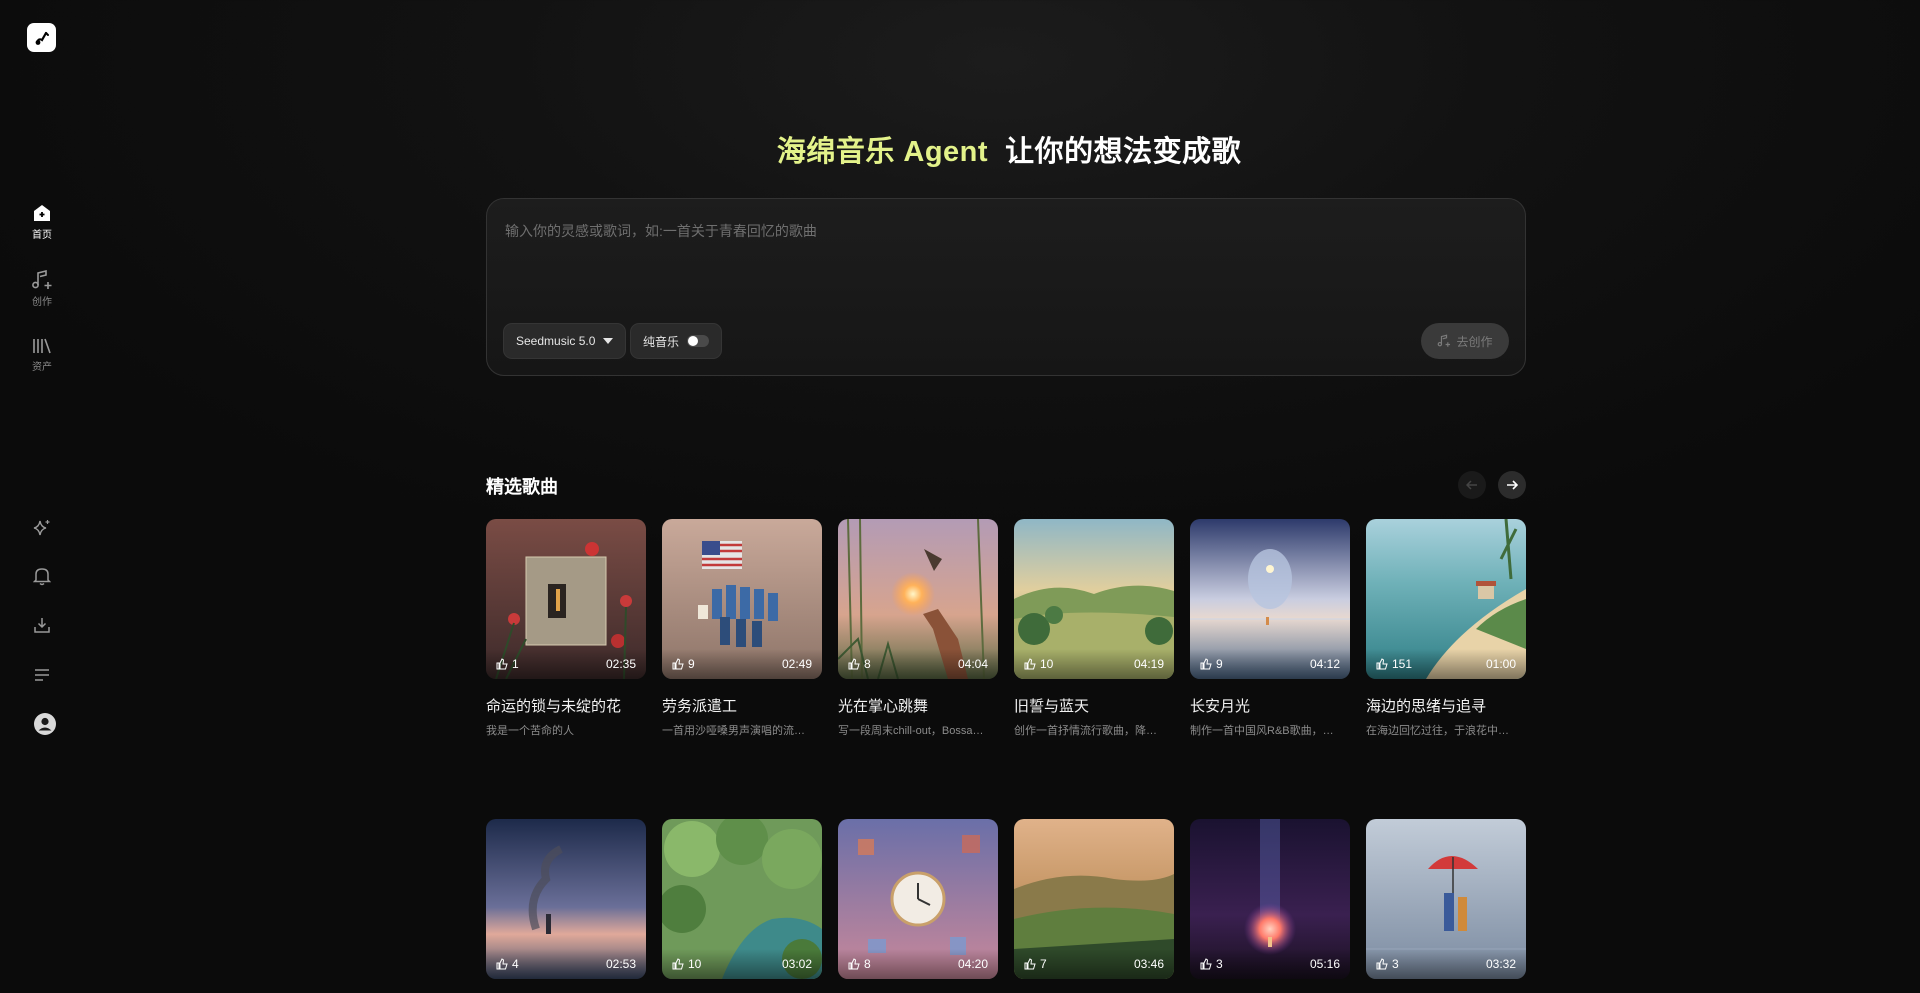  Describe the element at coordinates (1270, 964) in the screenshot. I see `card-meta: 3 05:16` at that location.